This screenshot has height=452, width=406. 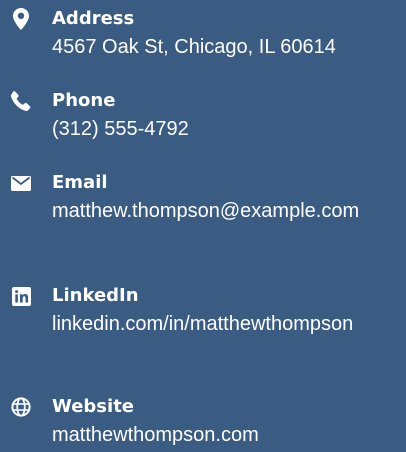 I want to click on map-marker-icon, so click(x=21, y=19).